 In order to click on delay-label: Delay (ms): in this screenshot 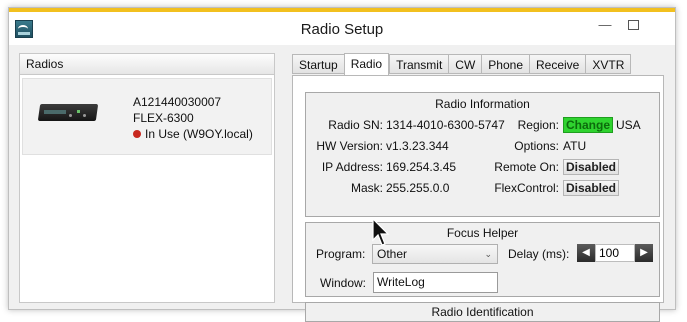, I will do `click(539, 254)`.